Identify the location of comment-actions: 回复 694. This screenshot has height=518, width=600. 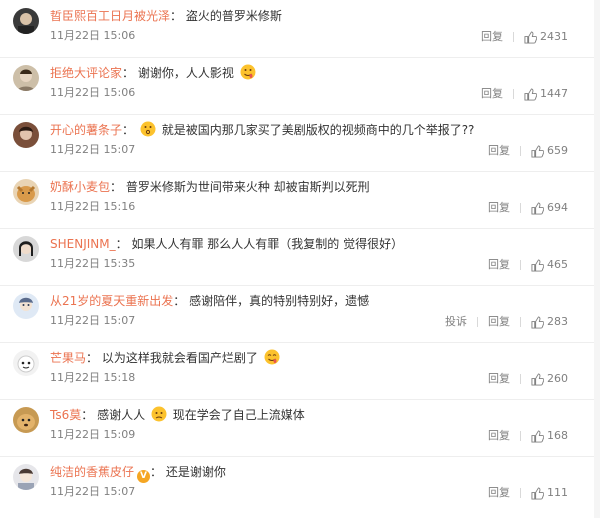
(528, 208).